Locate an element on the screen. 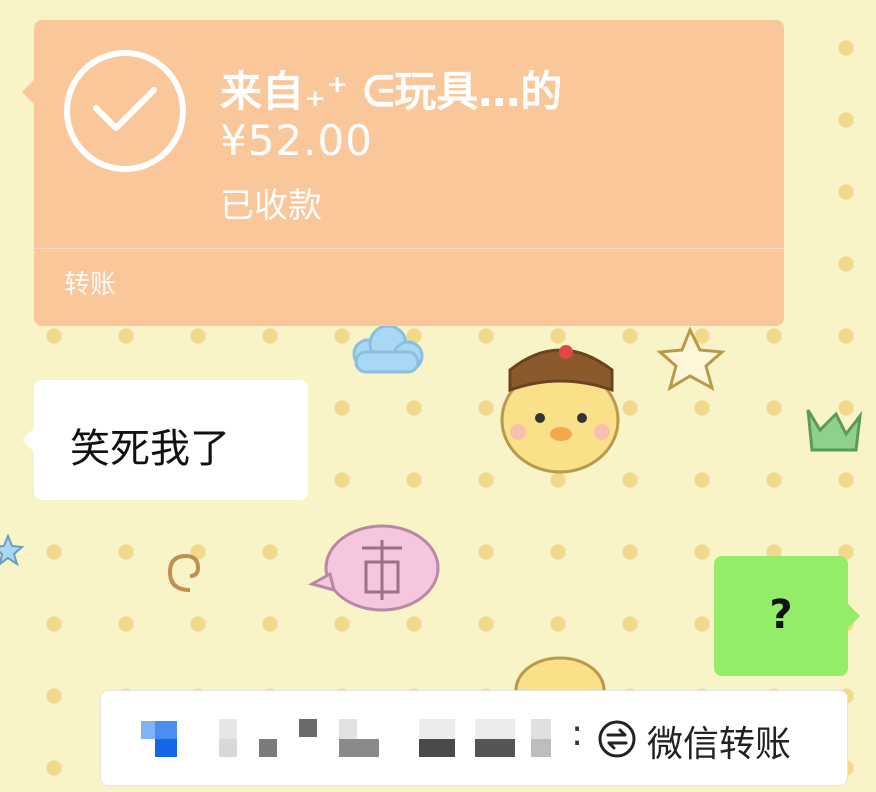 This screenshot has width=876, height=792. small-star-decoration is located at coordinates (12, 550).